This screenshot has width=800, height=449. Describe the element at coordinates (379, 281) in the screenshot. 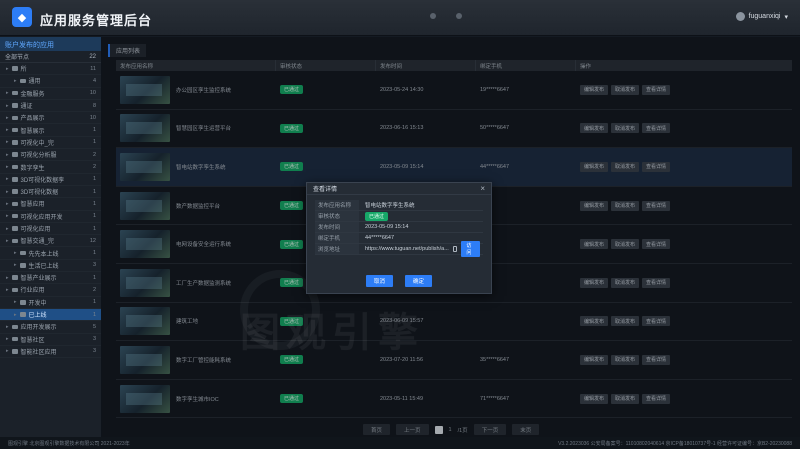

I see `cancel-button: 取消` at that location.